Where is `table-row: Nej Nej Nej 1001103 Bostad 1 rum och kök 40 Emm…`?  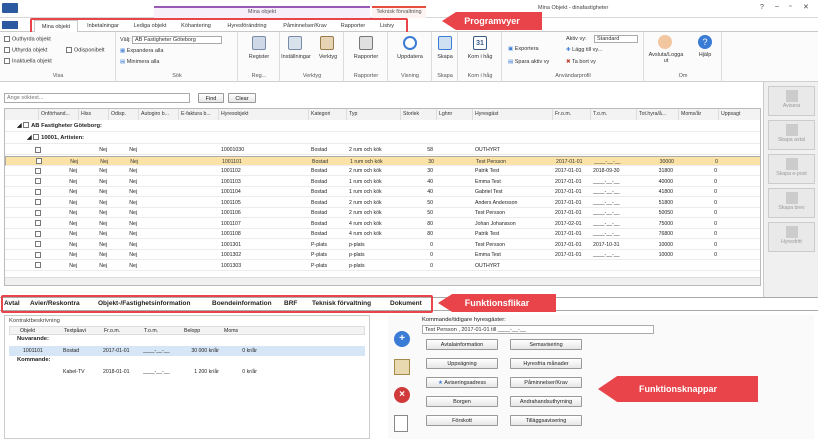
table-row: Nej Nej Nej 1001103 Bostad 1 rum och kök 40 Emm… is located at coordinates (382, 182).